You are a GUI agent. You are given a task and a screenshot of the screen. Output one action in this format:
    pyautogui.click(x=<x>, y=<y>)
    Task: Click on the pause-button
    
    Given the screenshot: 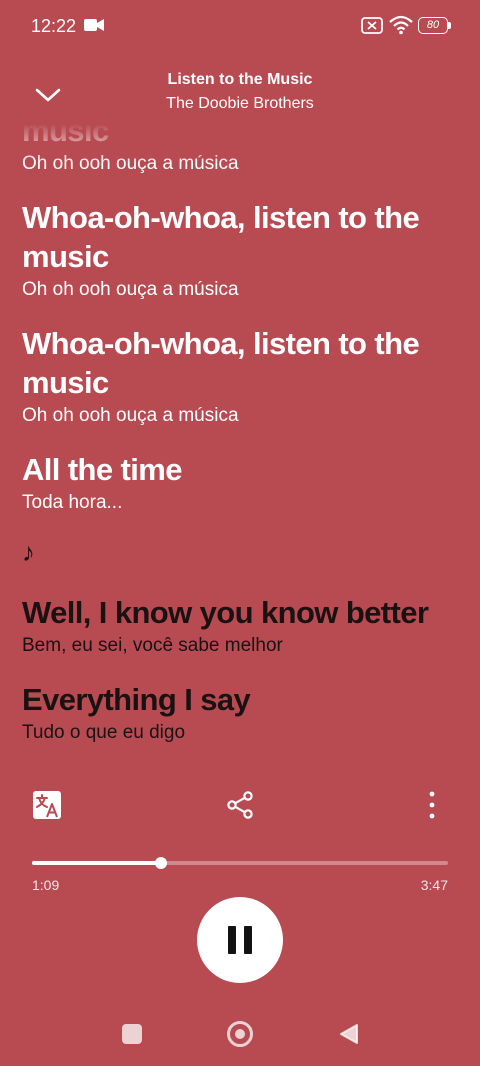 What is the action you would take?
    pyautogui.click(x=240, y=940)
    